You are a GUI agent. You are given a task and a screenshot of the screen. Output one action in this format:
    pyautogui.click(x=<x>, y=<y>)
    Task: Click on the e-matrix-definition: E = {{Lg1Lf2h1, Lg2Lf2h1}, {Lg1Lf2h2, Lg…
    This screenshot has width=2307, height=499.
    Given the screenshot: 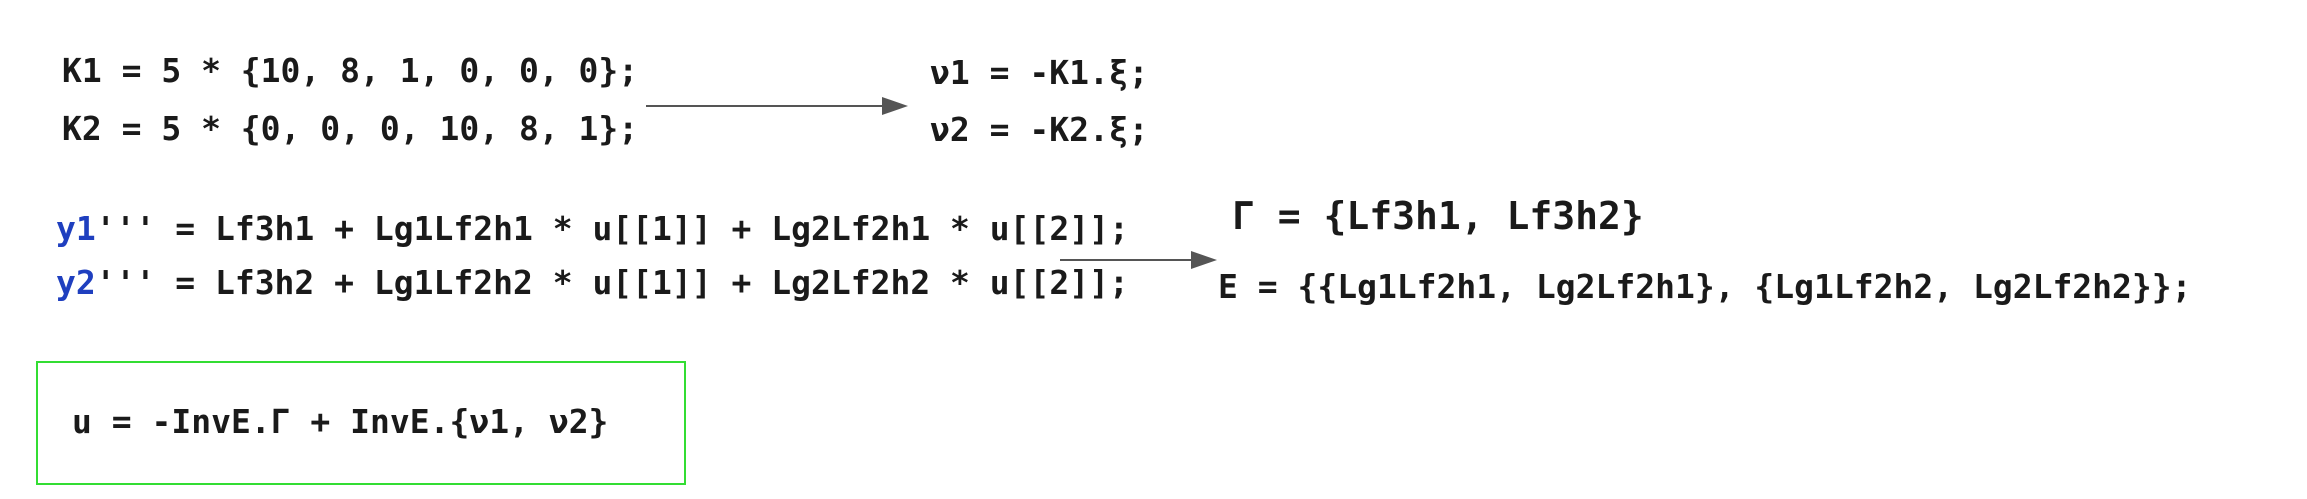 What is the action you would take?
    pyautogui.click(x=1705, y=286)
    